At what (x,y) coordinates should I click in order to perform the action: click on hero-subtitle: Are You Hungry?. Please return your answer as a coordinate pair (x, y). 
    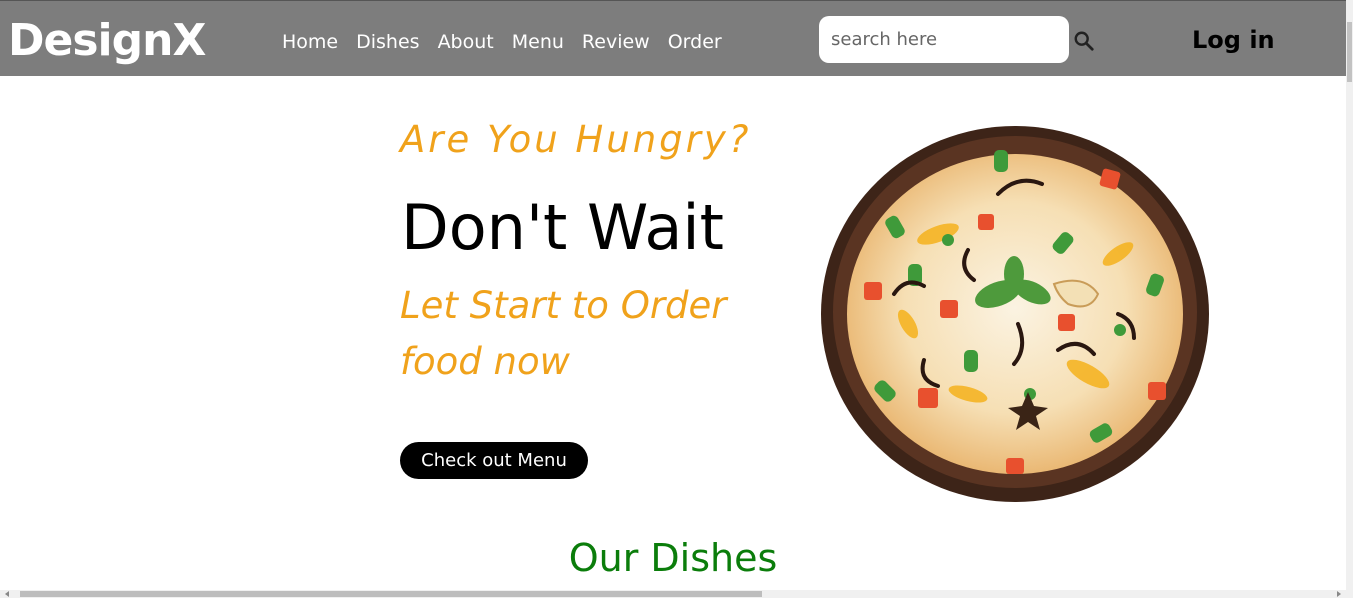
    Looking at the image, I should click on (576, 139).